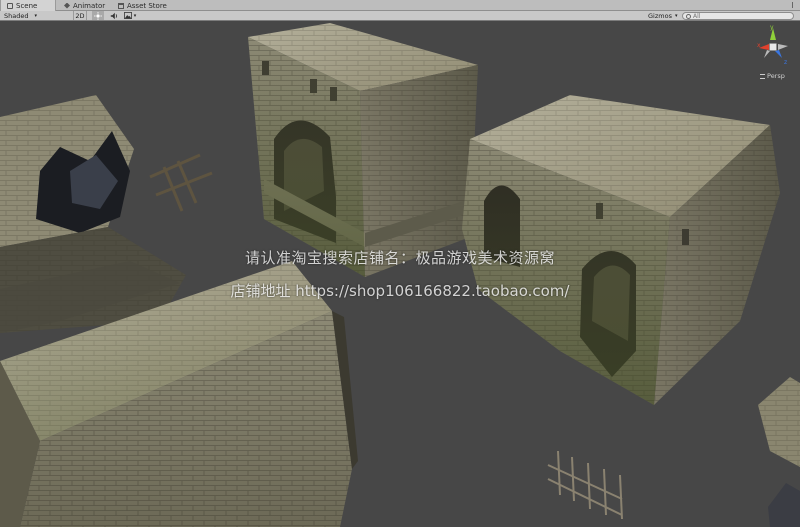 The width and height of the screenshot is (800, 527). What do you see at coordinates (660, 15) in the screenshot?
I see `gizmos-label: Gizmos` at bounding box center [660, 15].